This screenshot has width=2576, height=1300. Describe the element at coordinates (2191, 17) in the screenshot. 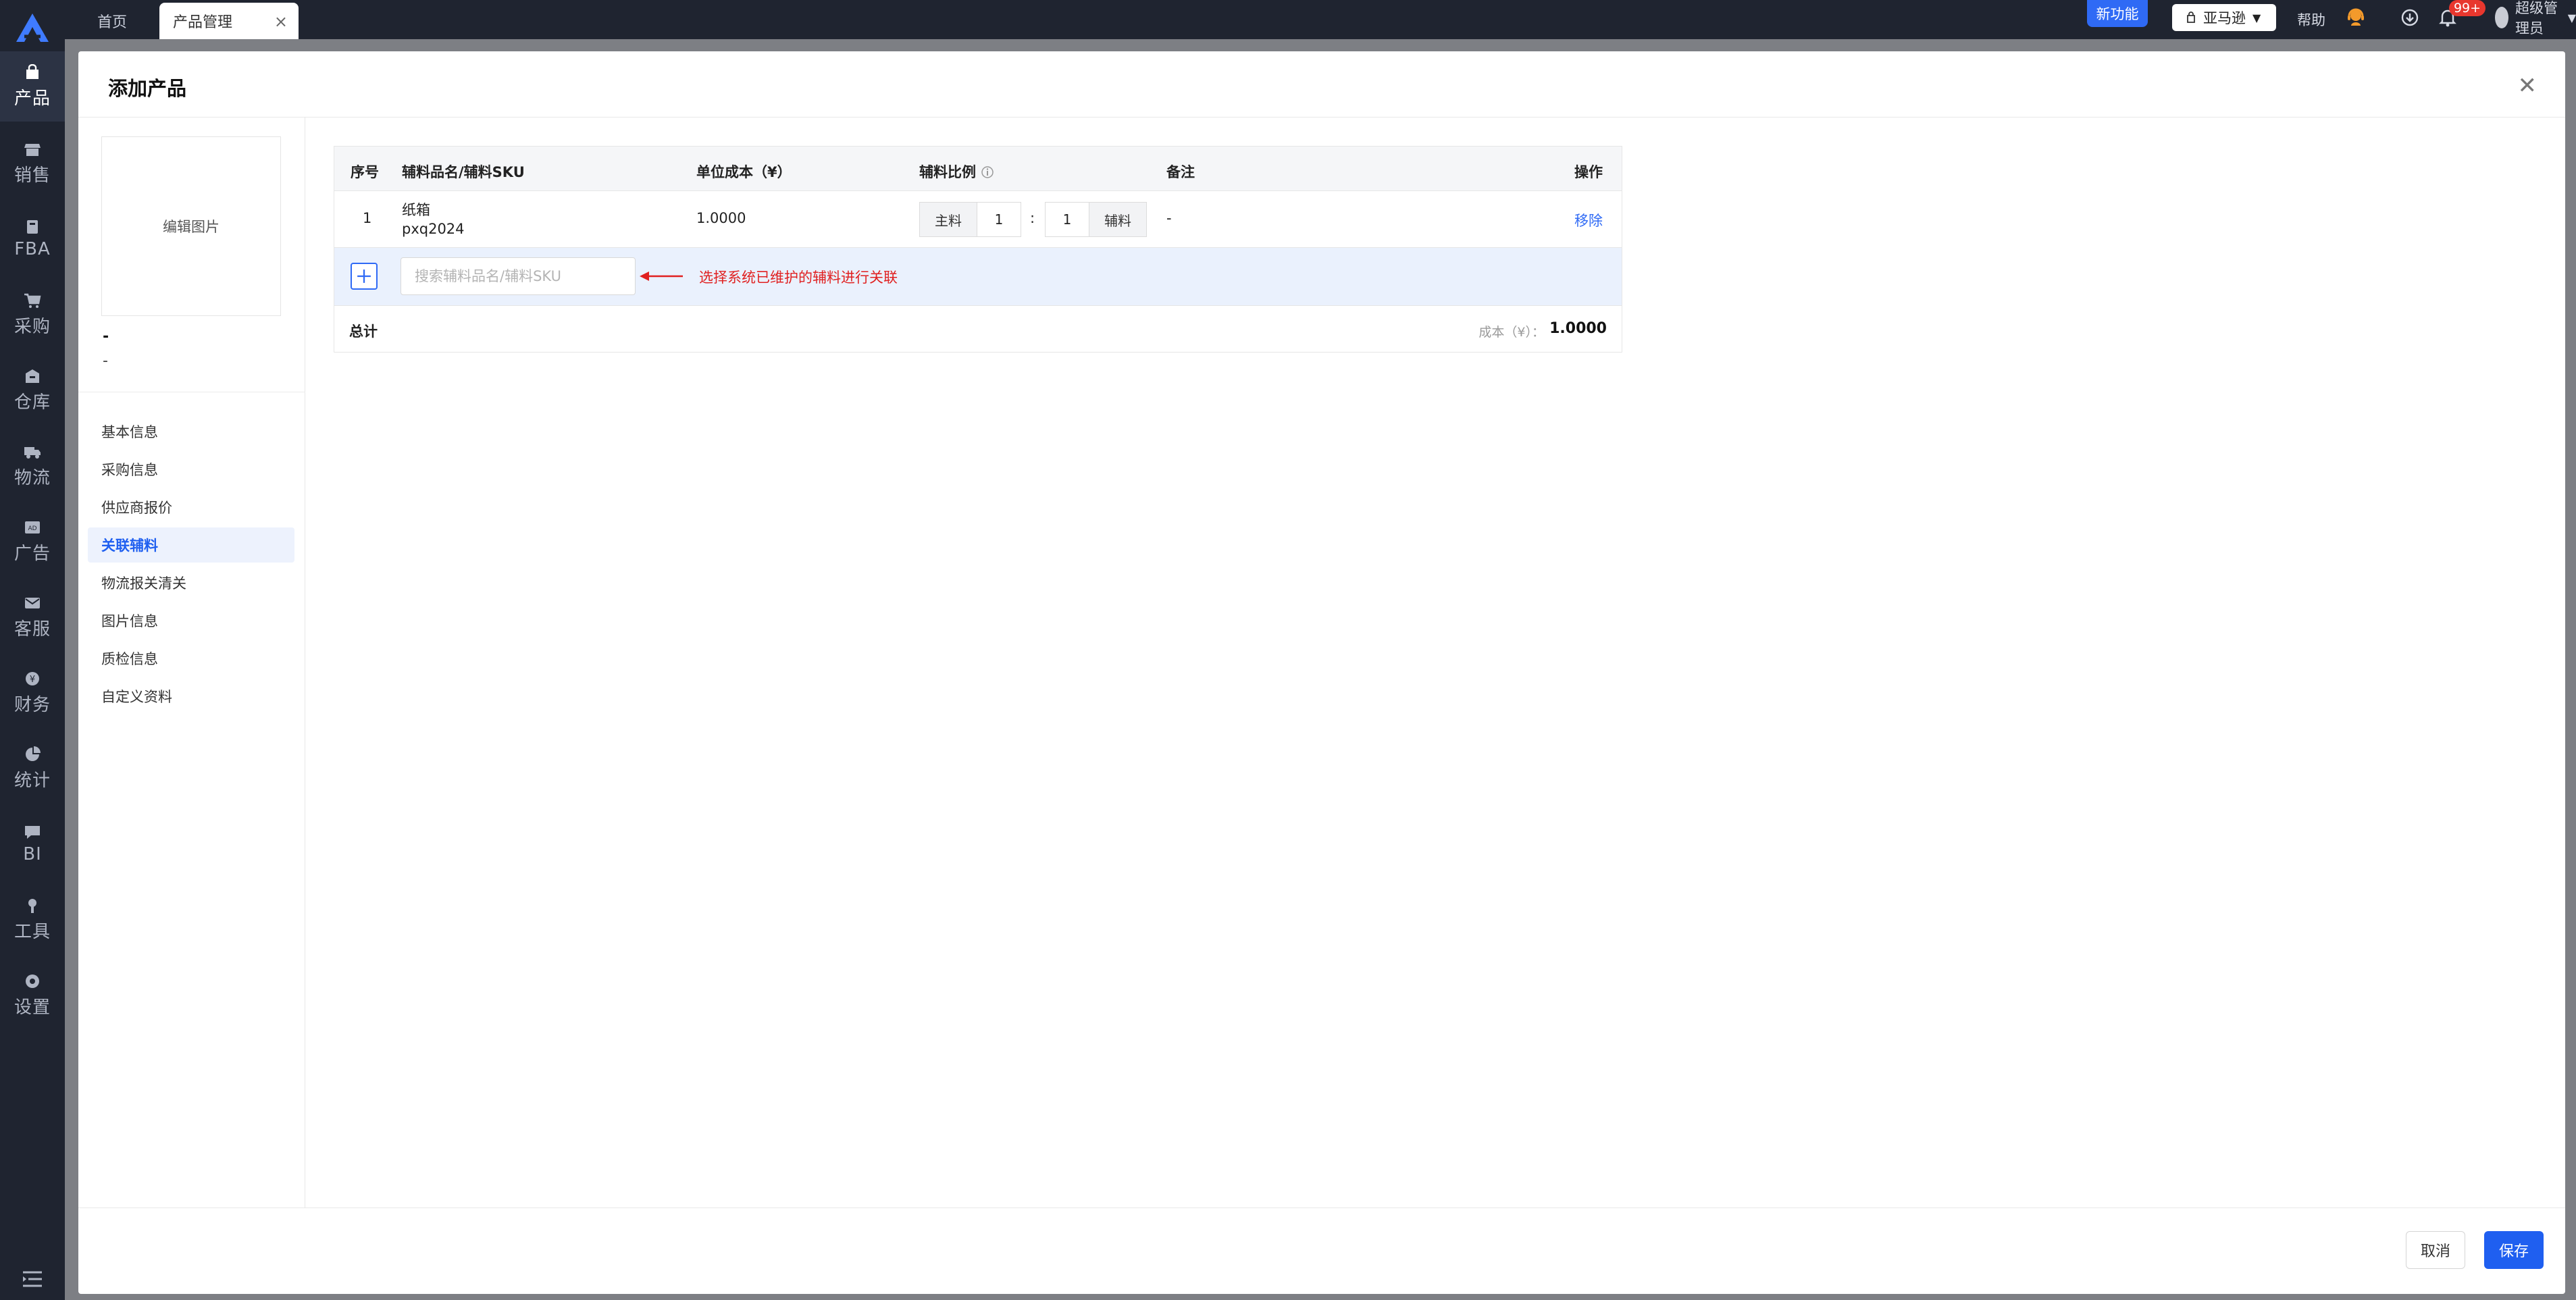

I see `amazon-icon` at that location.